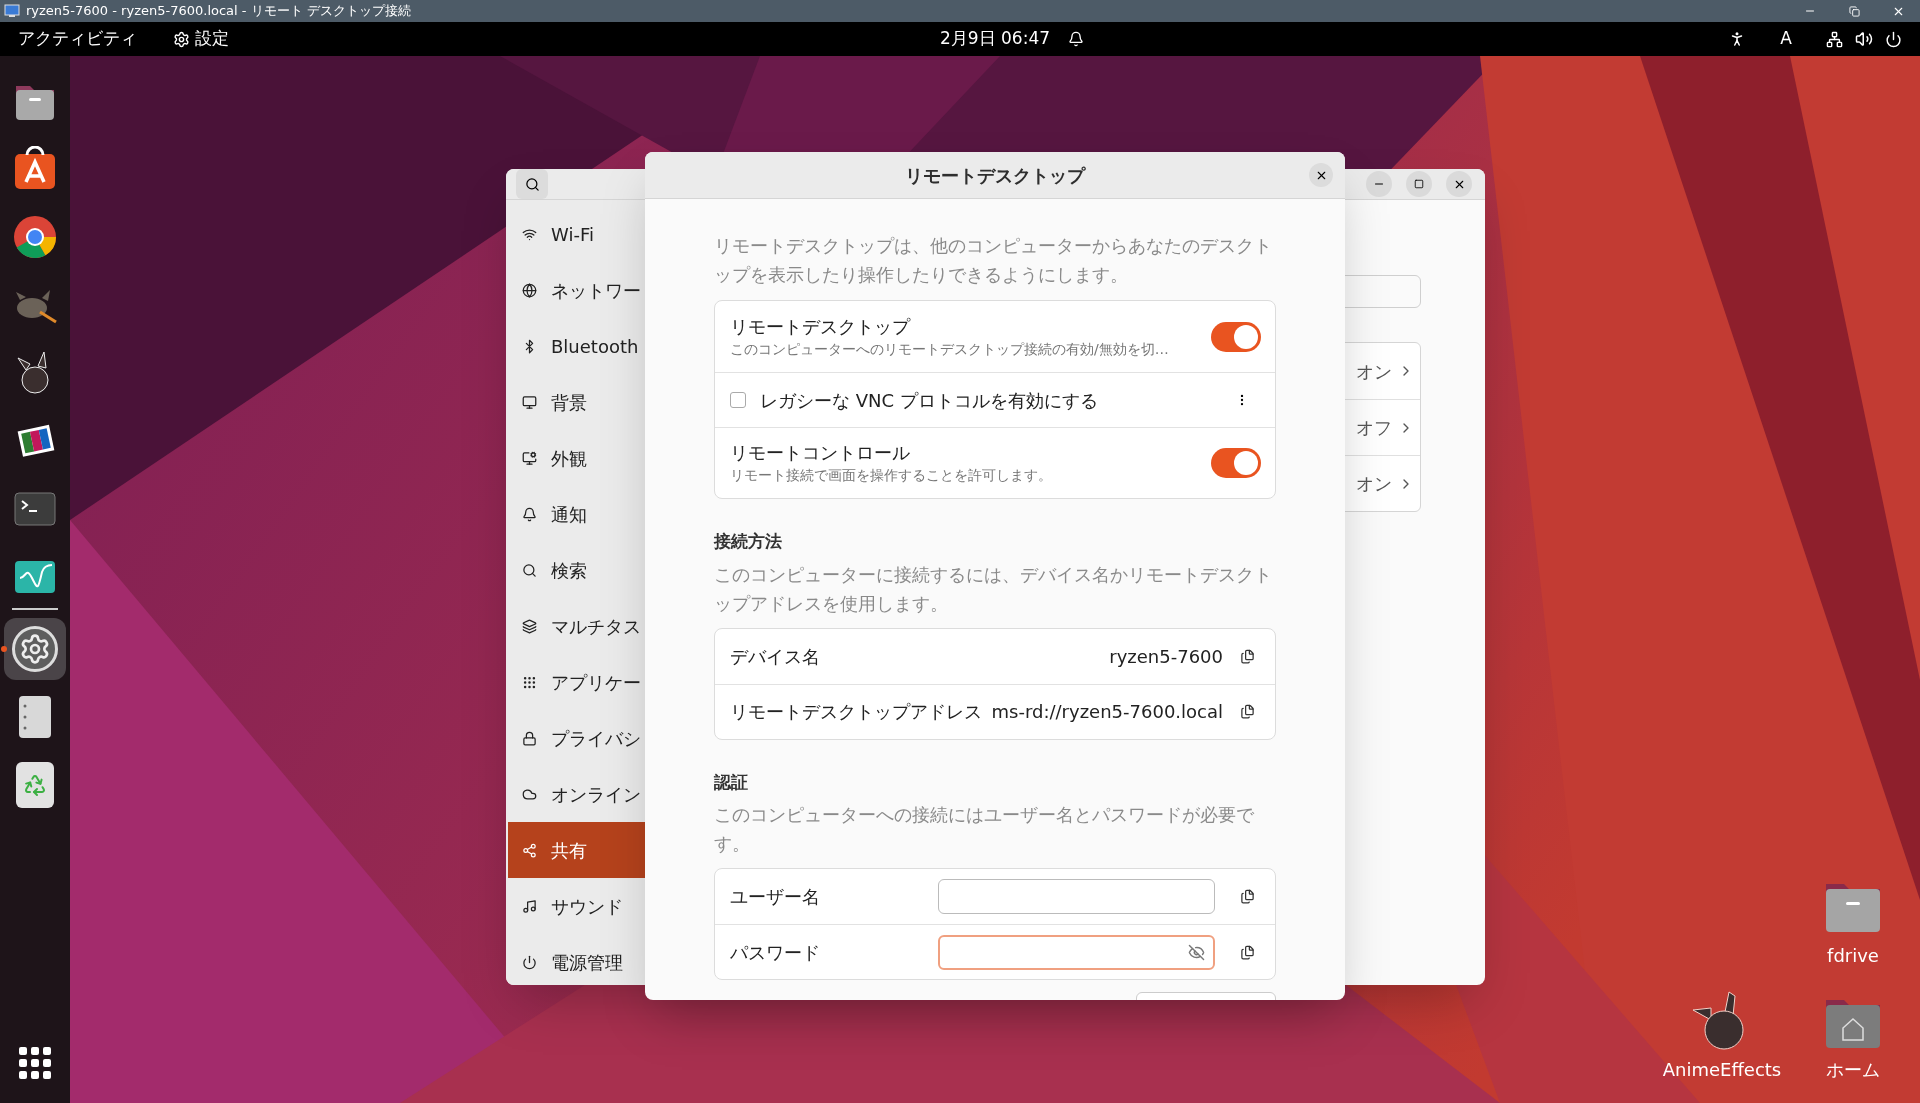 This screenshot has width=1920, height=1103. I want to click on clock: 2月9日 06:47, so click(995, 39).